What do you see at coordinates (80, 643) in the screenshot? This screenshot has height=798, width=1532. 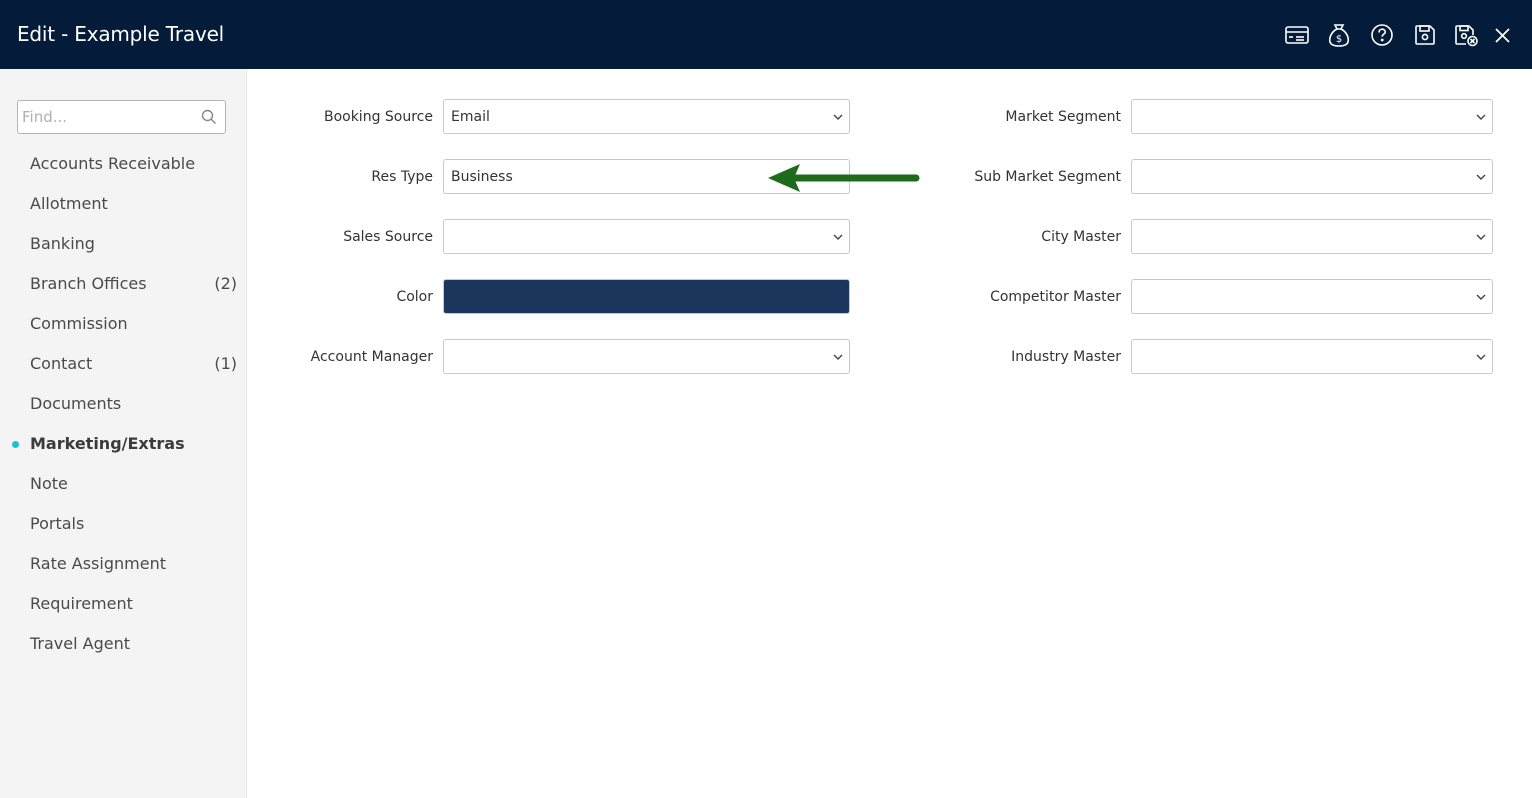 I see `sidebar-item-label: Travel Agent` at bounding box center [80, 643].